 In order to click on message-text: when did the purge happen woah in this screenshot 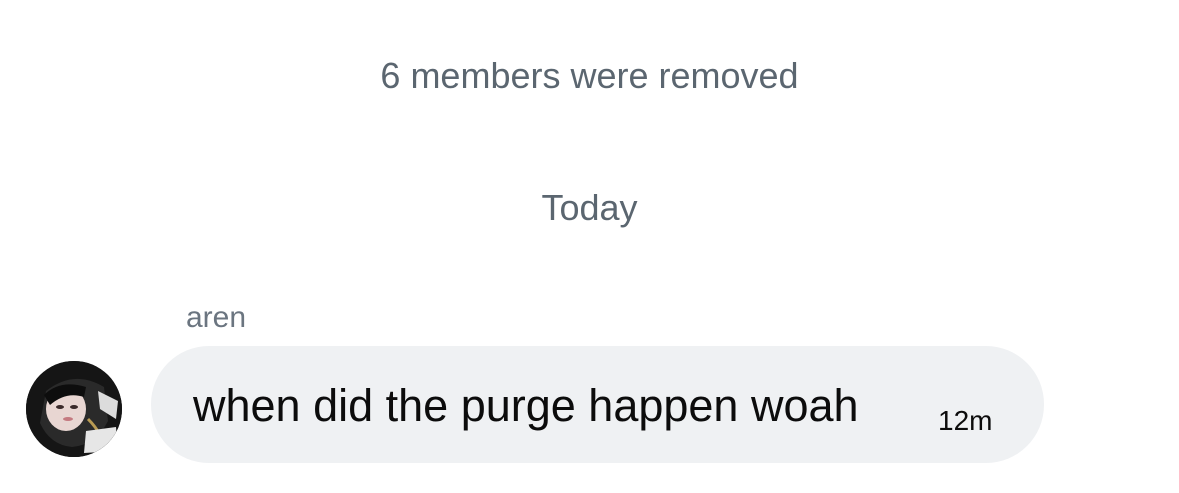, I will do `click(526, 405)`.